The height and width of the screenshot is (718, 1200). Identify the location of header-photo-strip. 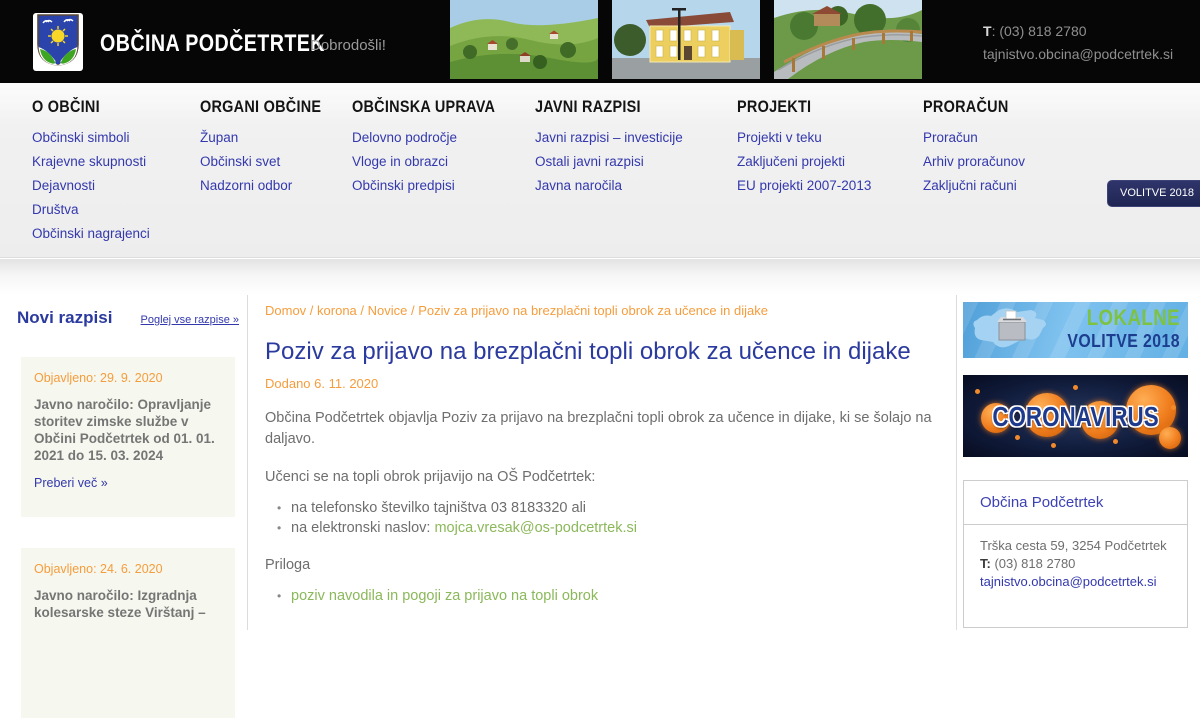
(686, 39).